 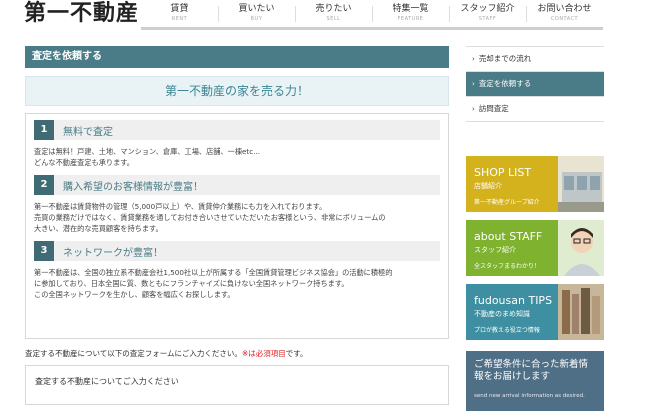 What do you see at coordinates (507, 330) in the screenshot?
I see `banner-caption: プロが教える役立つ情報` at bounding box center [507, 330].